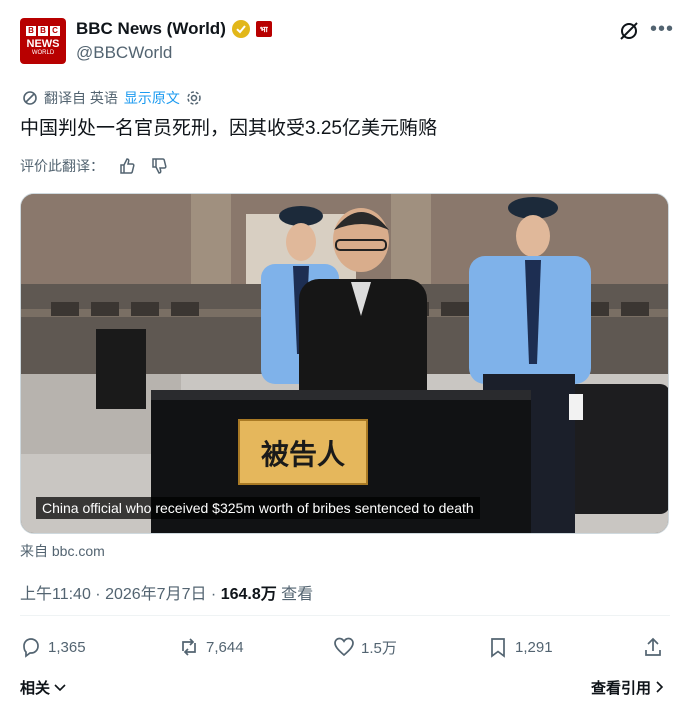 The height and width of the screenshot is (713, 690). What do you see at coordinates (534, 647) in the screenshot?
I see `bookmark-count: 1,291` at bounding box center [534, 647].